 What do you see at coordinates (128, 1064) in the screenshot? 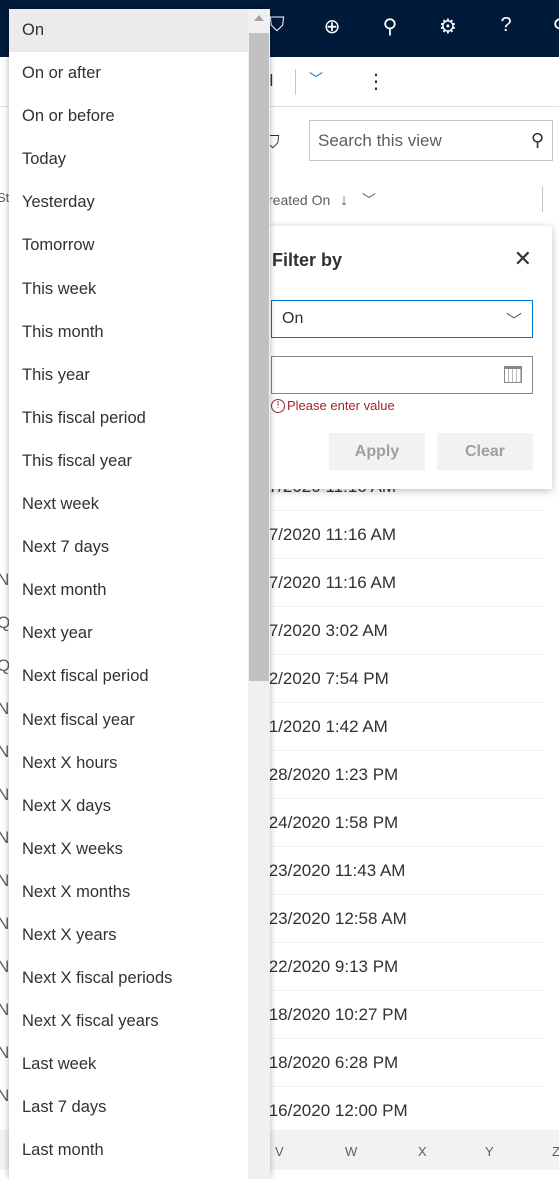
I see `dropdown-option: Last week` at bounding box center [128, 1064].